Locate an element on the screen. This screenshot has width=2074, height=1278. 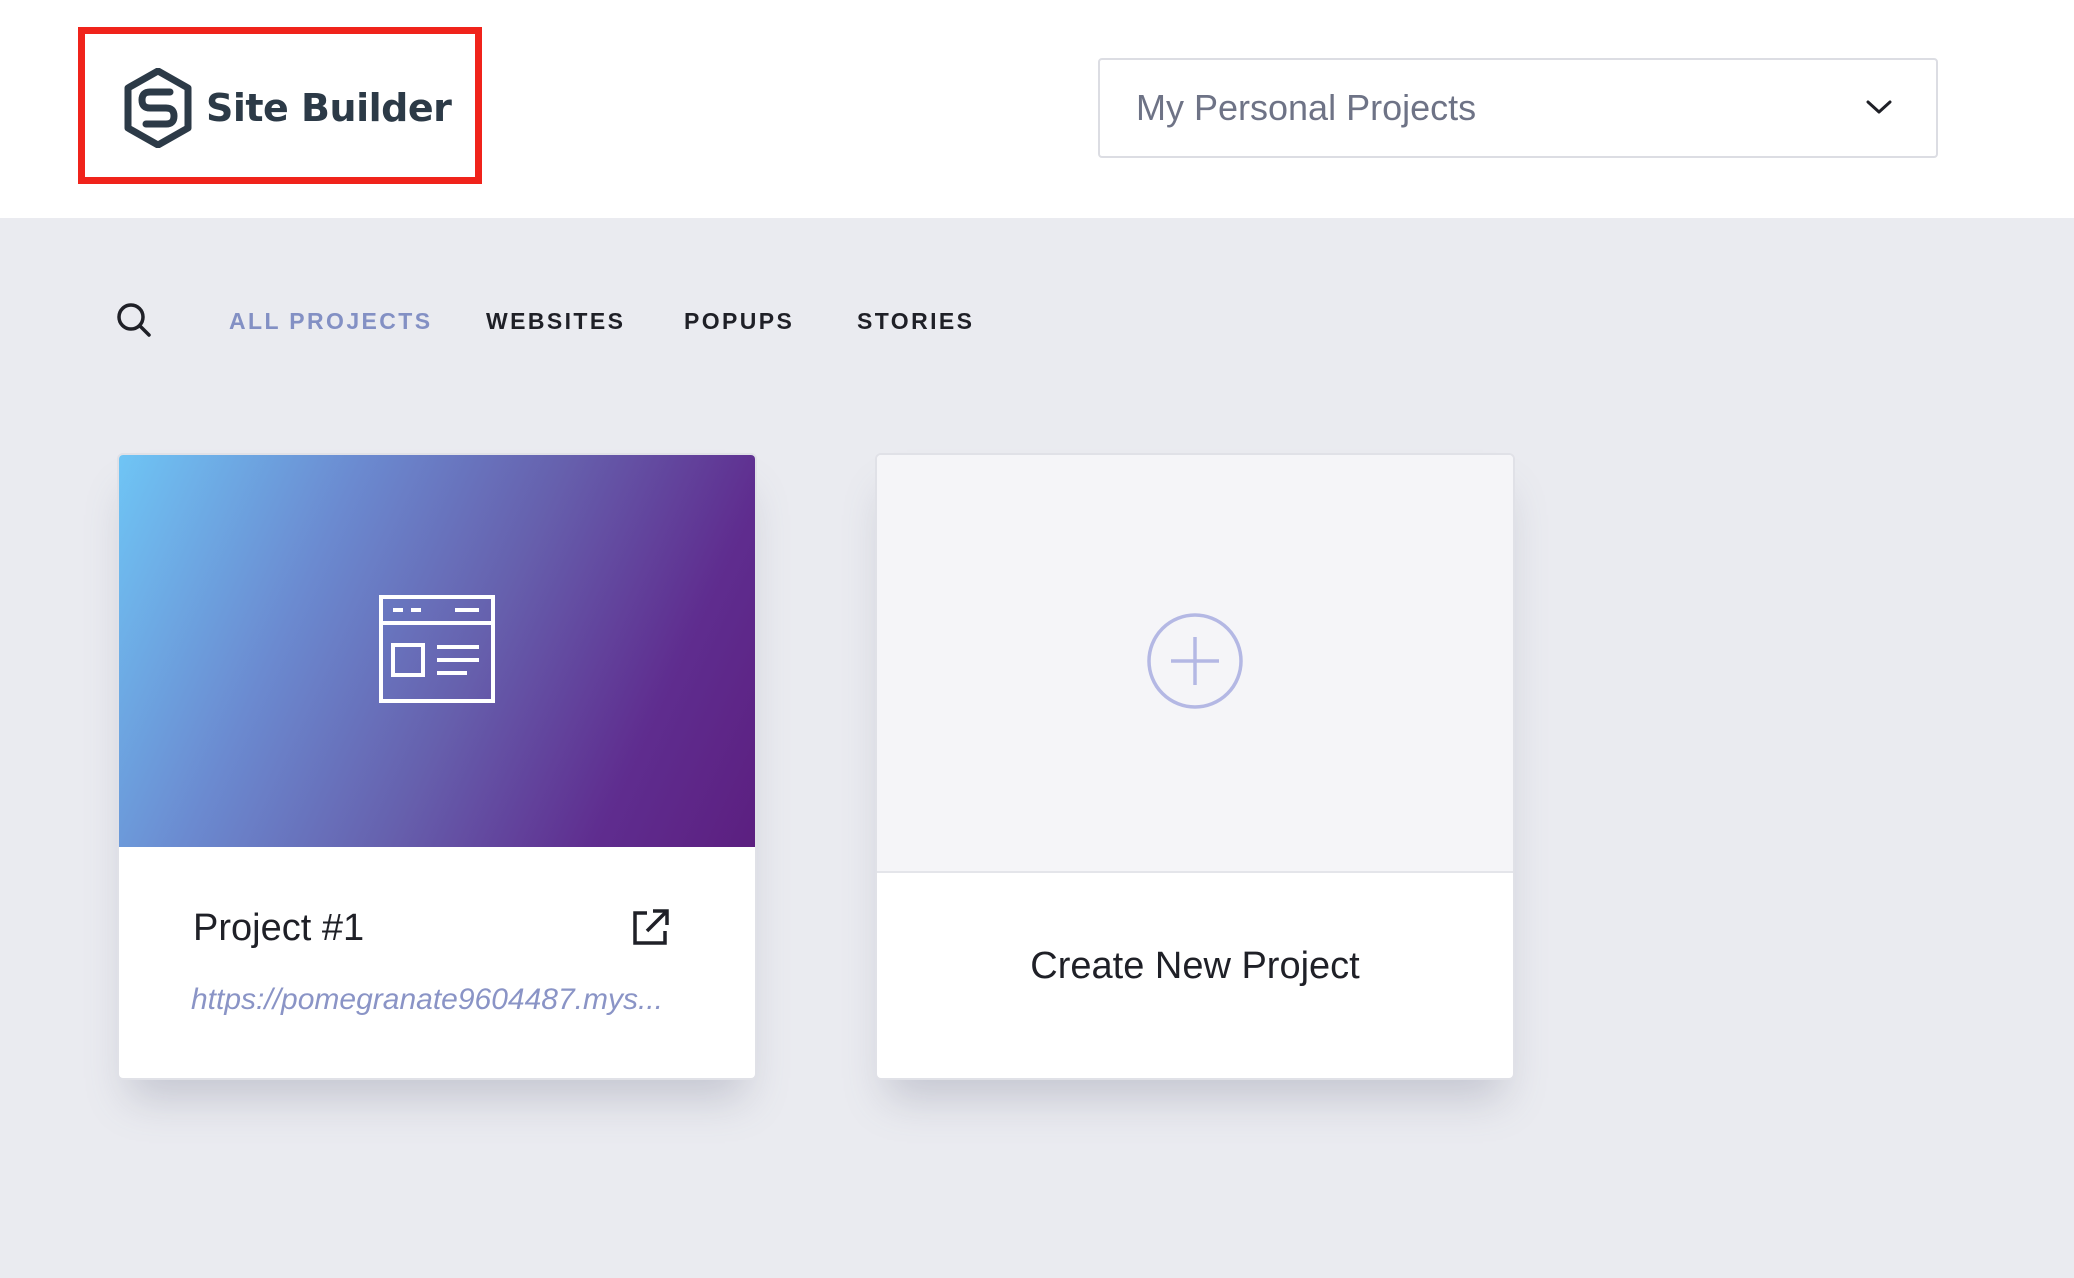
project-group-select-value: My Personal Projects is located at coordinates (1306, 107).